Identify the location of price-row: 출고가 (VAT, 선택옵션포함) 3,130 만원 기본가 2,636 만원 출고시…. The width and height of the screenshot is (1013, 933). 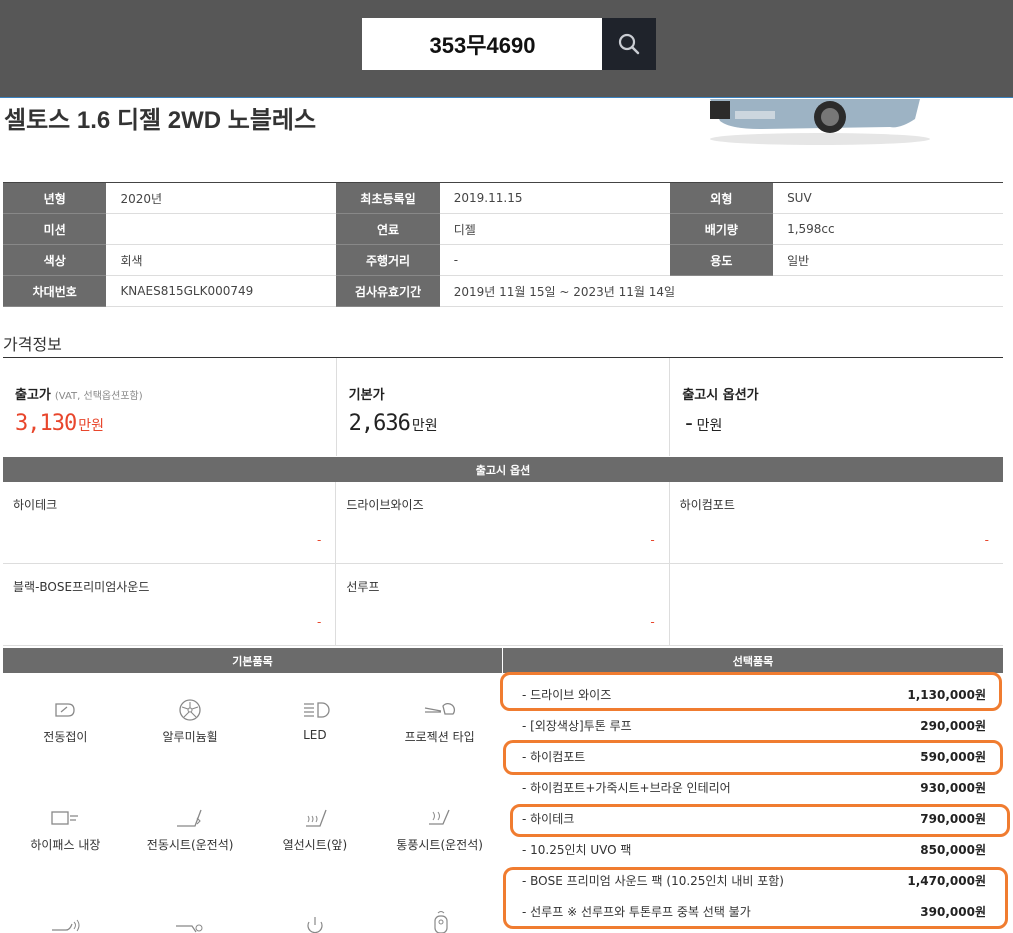
(503, 407).